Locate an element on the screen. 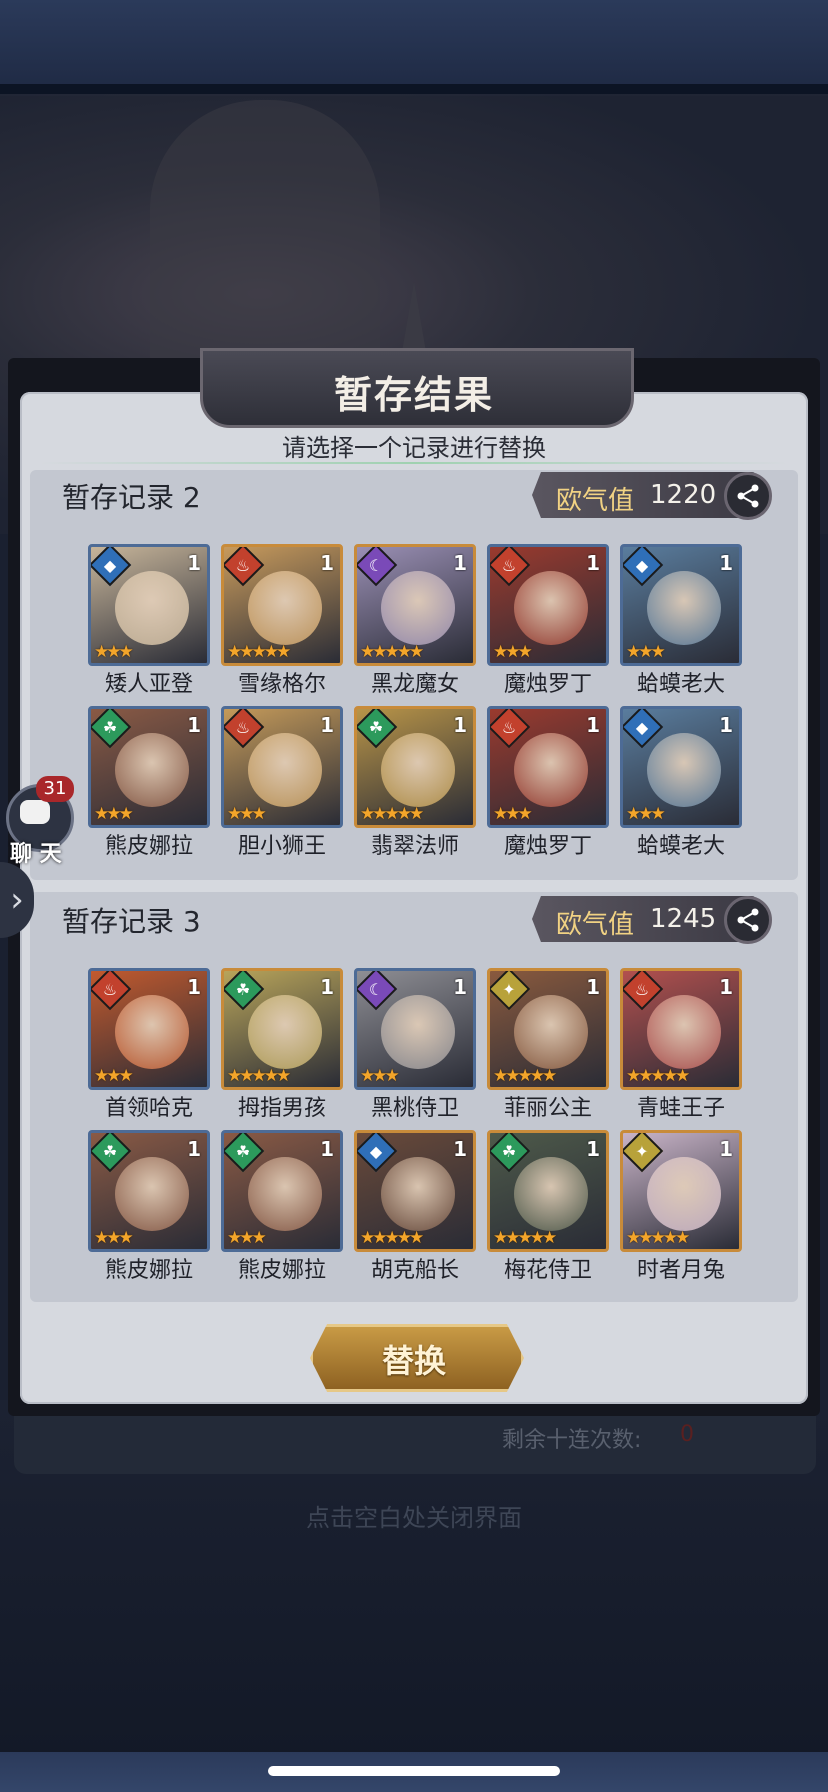 The image size is (828, 1792). remaining-value: 0 is located at coordinates (687, 1434).